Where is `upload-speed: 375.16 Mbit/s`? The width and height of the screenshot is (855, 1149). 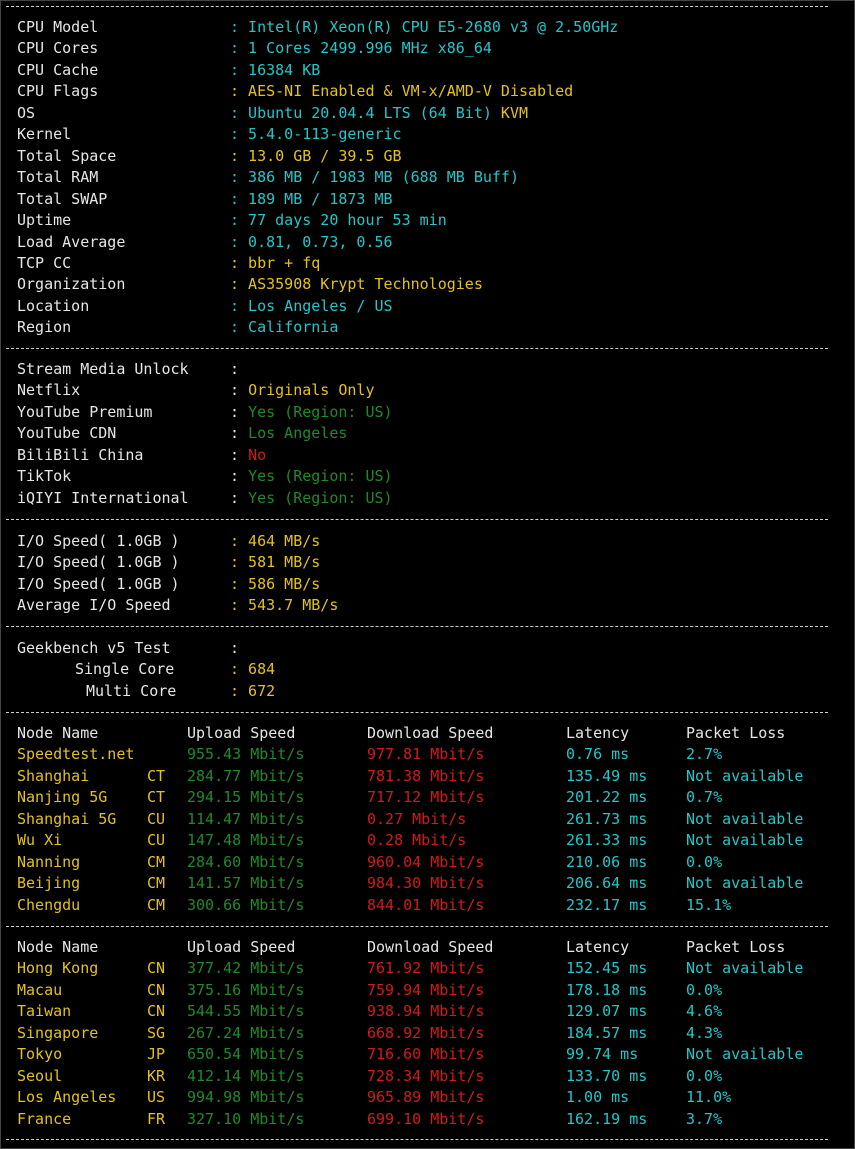
upload-speed: 375.16 Mbit/s is located at coordinates (246, 989).